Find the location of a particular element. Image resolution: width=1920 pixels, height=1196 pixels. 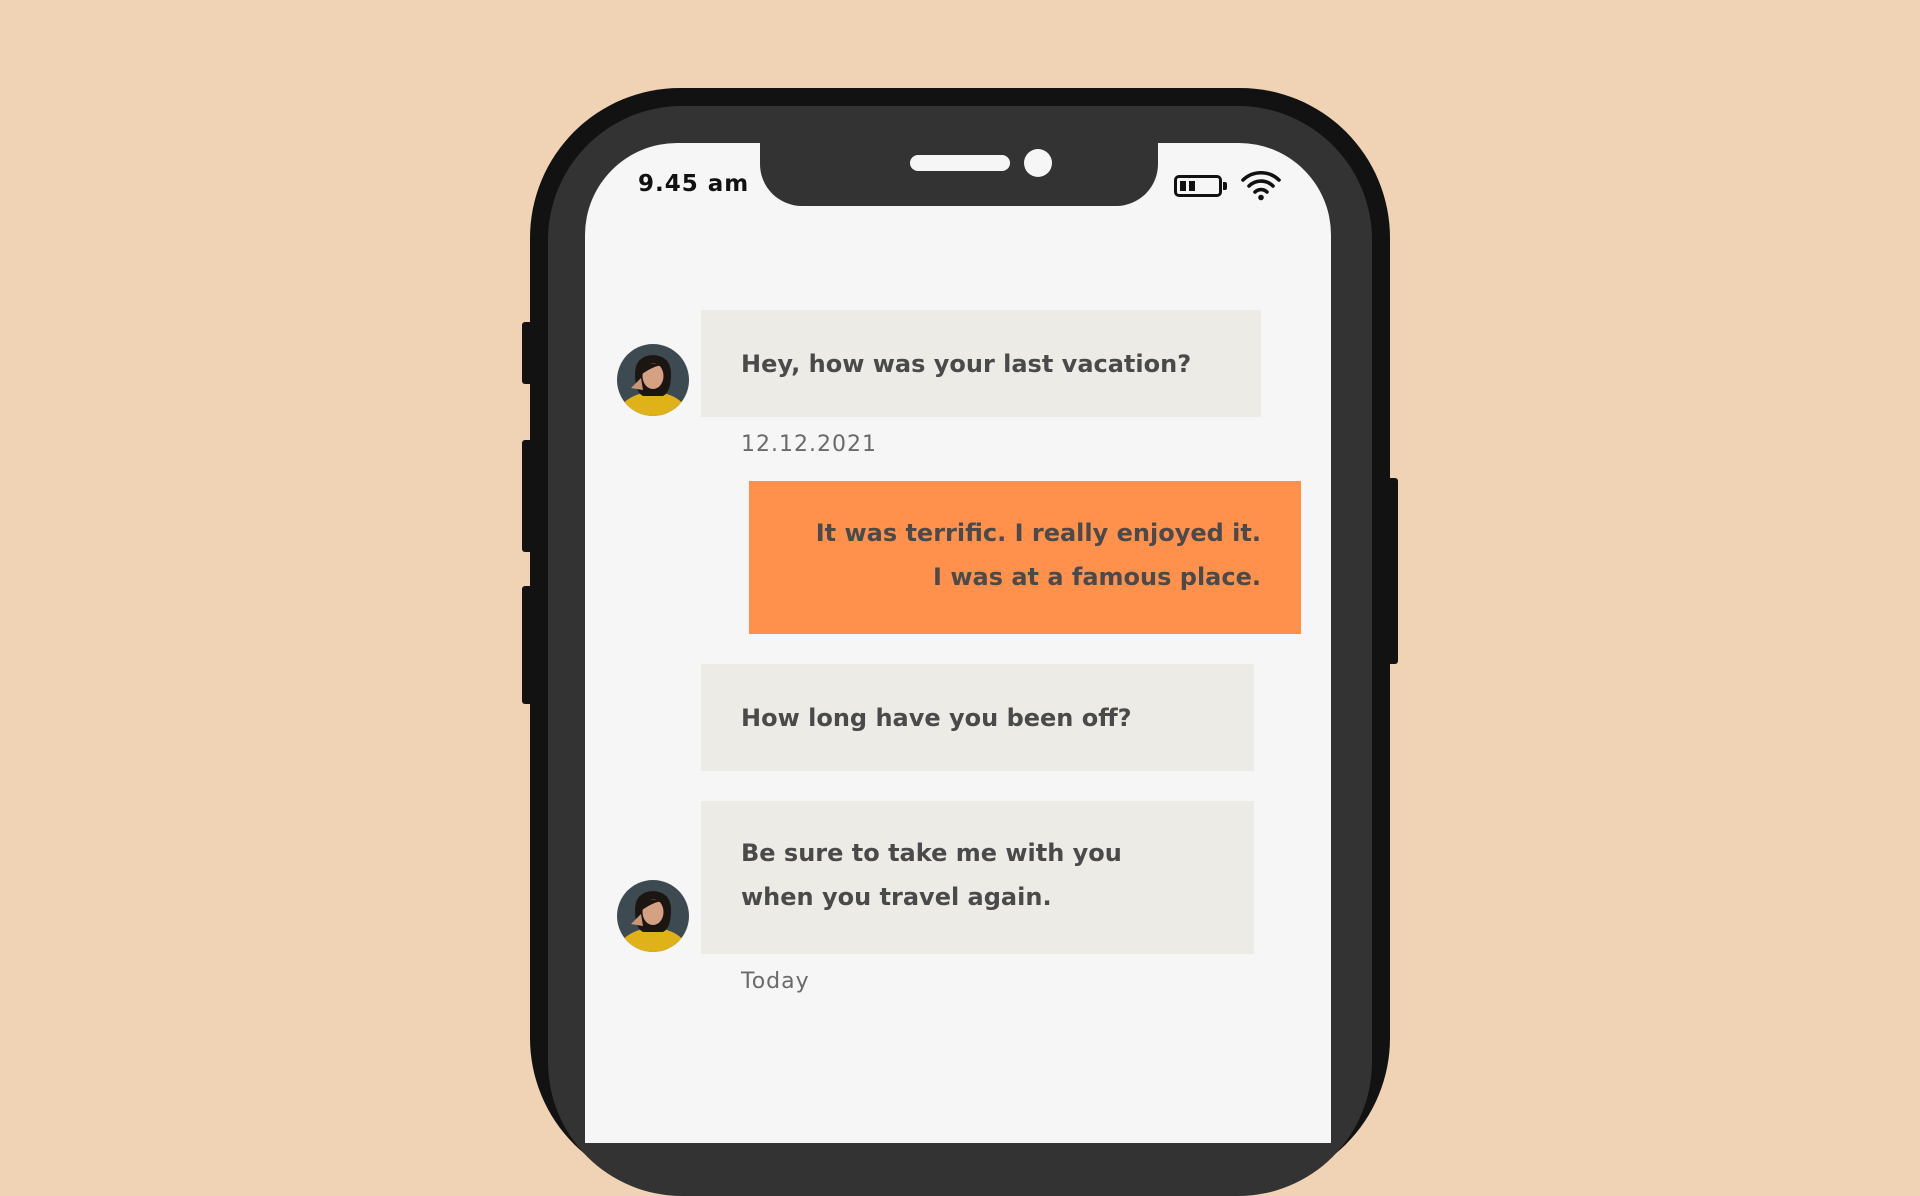

battery-low-icon is located at coordinates (1200, 186).